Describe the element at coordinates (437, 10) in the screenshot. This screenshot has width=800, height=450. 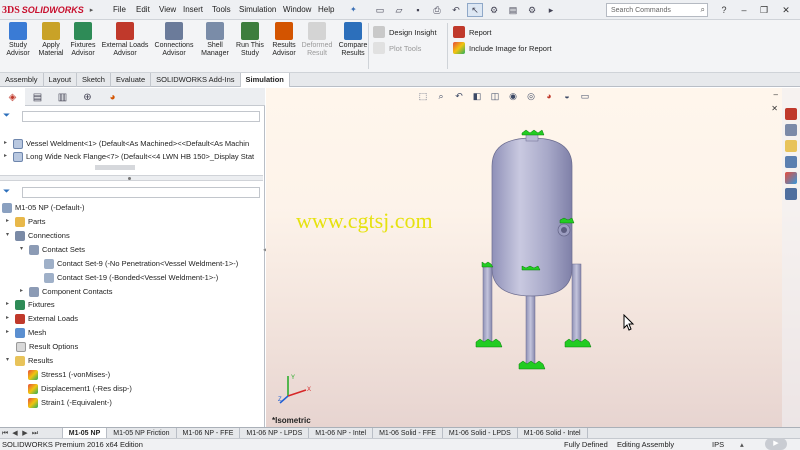
I see `print-icon: ⎙` at that location.